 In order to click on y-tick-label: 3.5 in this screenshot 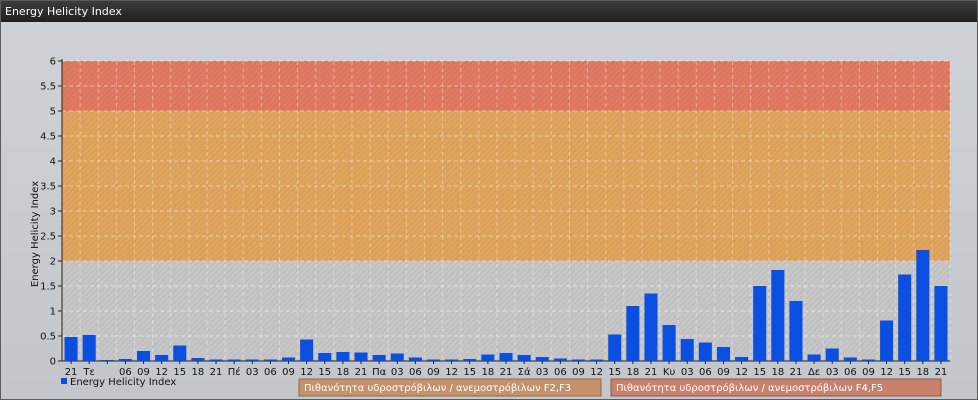, I will do `click(48, 187)`.